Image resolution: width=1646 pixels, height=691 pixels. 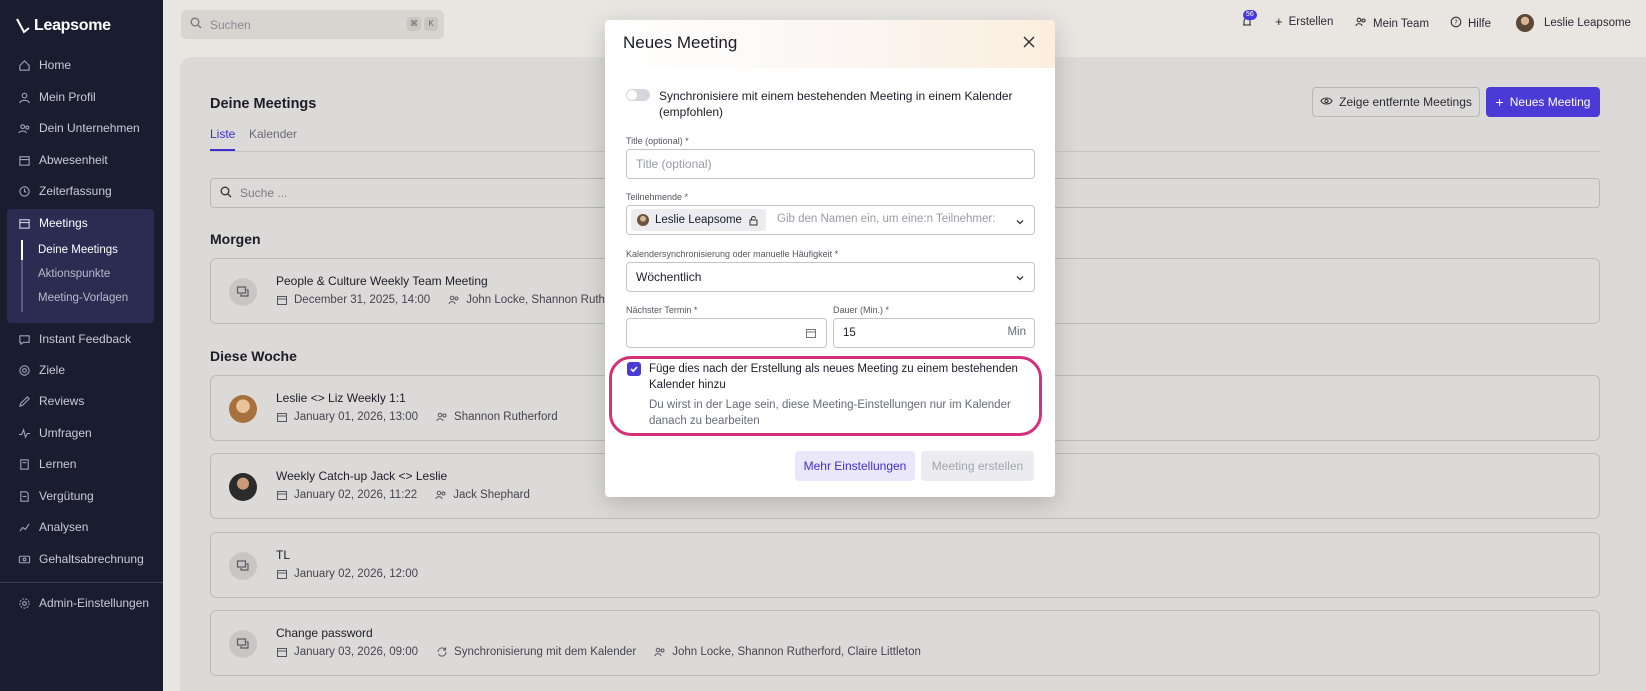 What do you see at coordinates (83, 298) in the screenshot?
I see `sidebar-subitem-meeting-templates: Meeting-Vorlagen` at bounding box center [83, 298].